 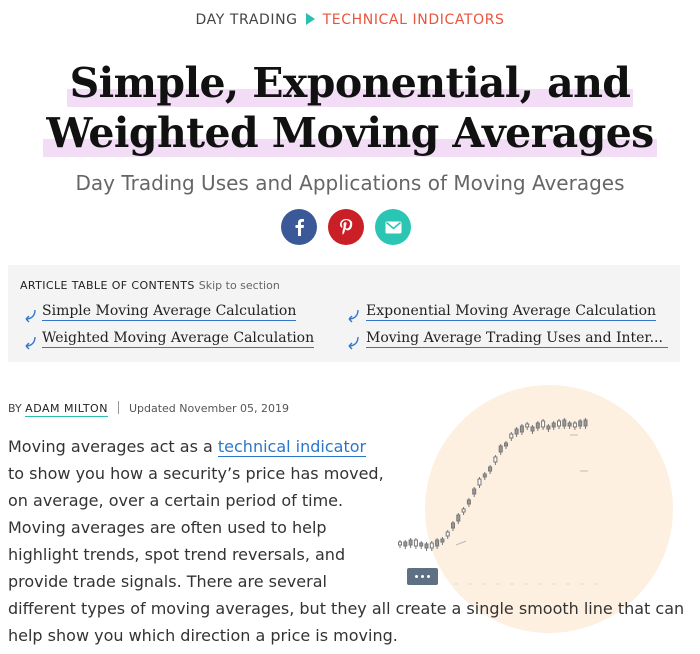 I want to click on title-line-1: Simple, Exponential, and, so click(x=350, y=83).